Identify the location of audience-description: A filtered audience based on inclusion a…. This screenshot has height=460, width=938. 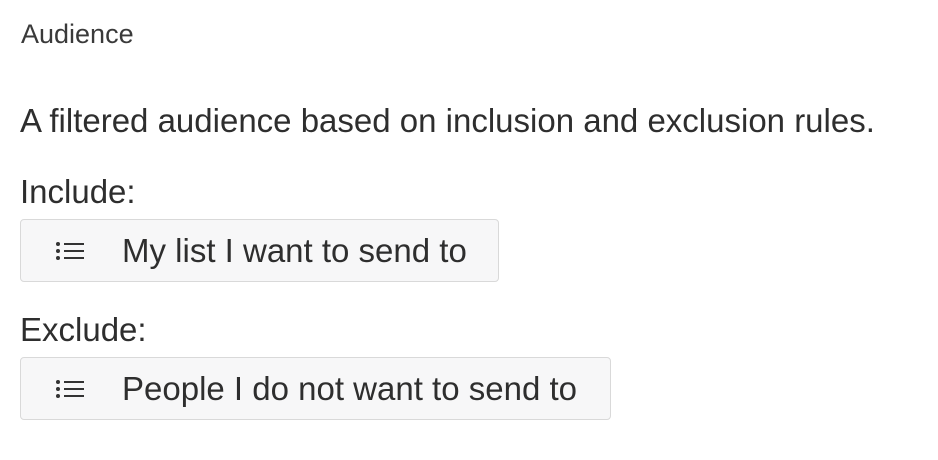
(447, 120).